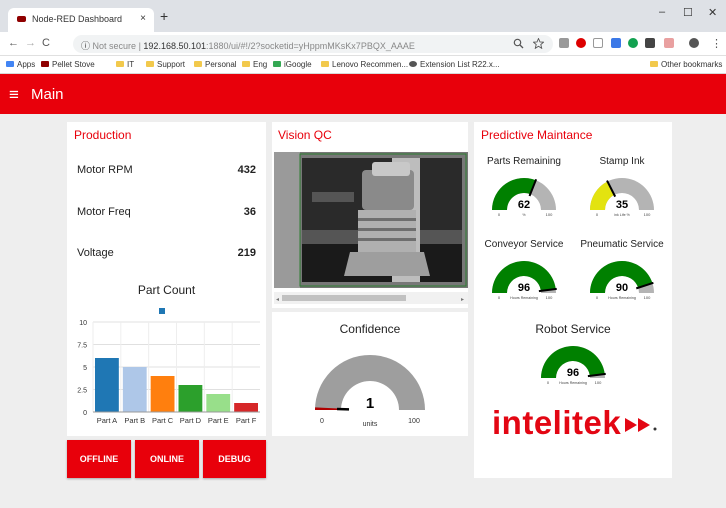  What do you see at coordinates (85, 46) in the screenshot?
I see `info-icon: ⓘ` at bounding box center [85, 46].